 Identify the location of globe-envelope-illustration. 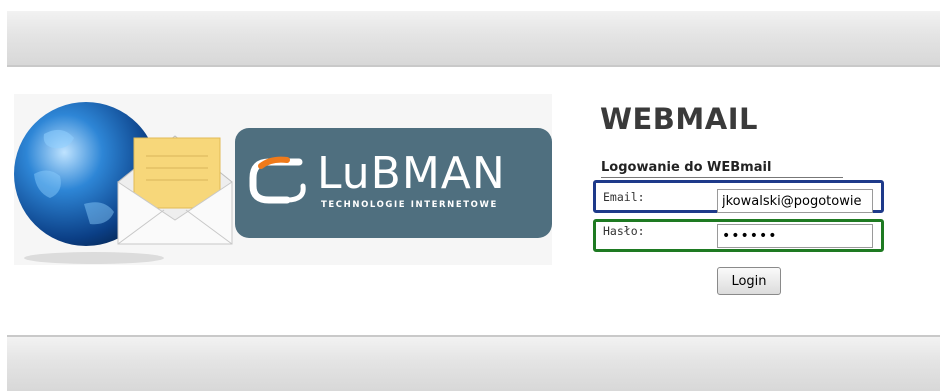
(126, 179).